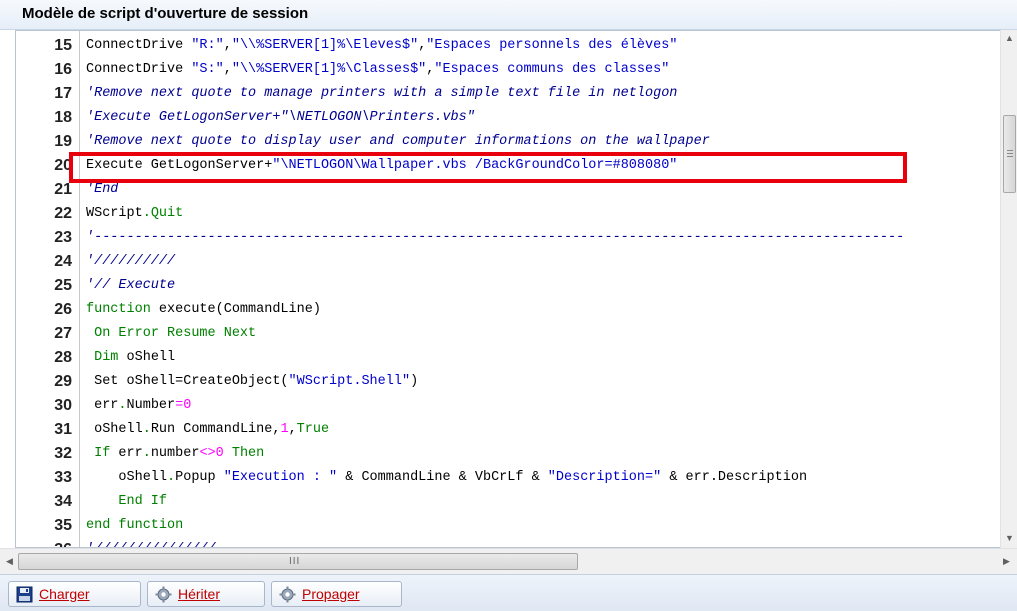 This screenshot has height=611, width=1017. What do you see at coordinates (207, 45) in the screenshot?
I see `code-token: "R:"` at bounding box center [207, 45].